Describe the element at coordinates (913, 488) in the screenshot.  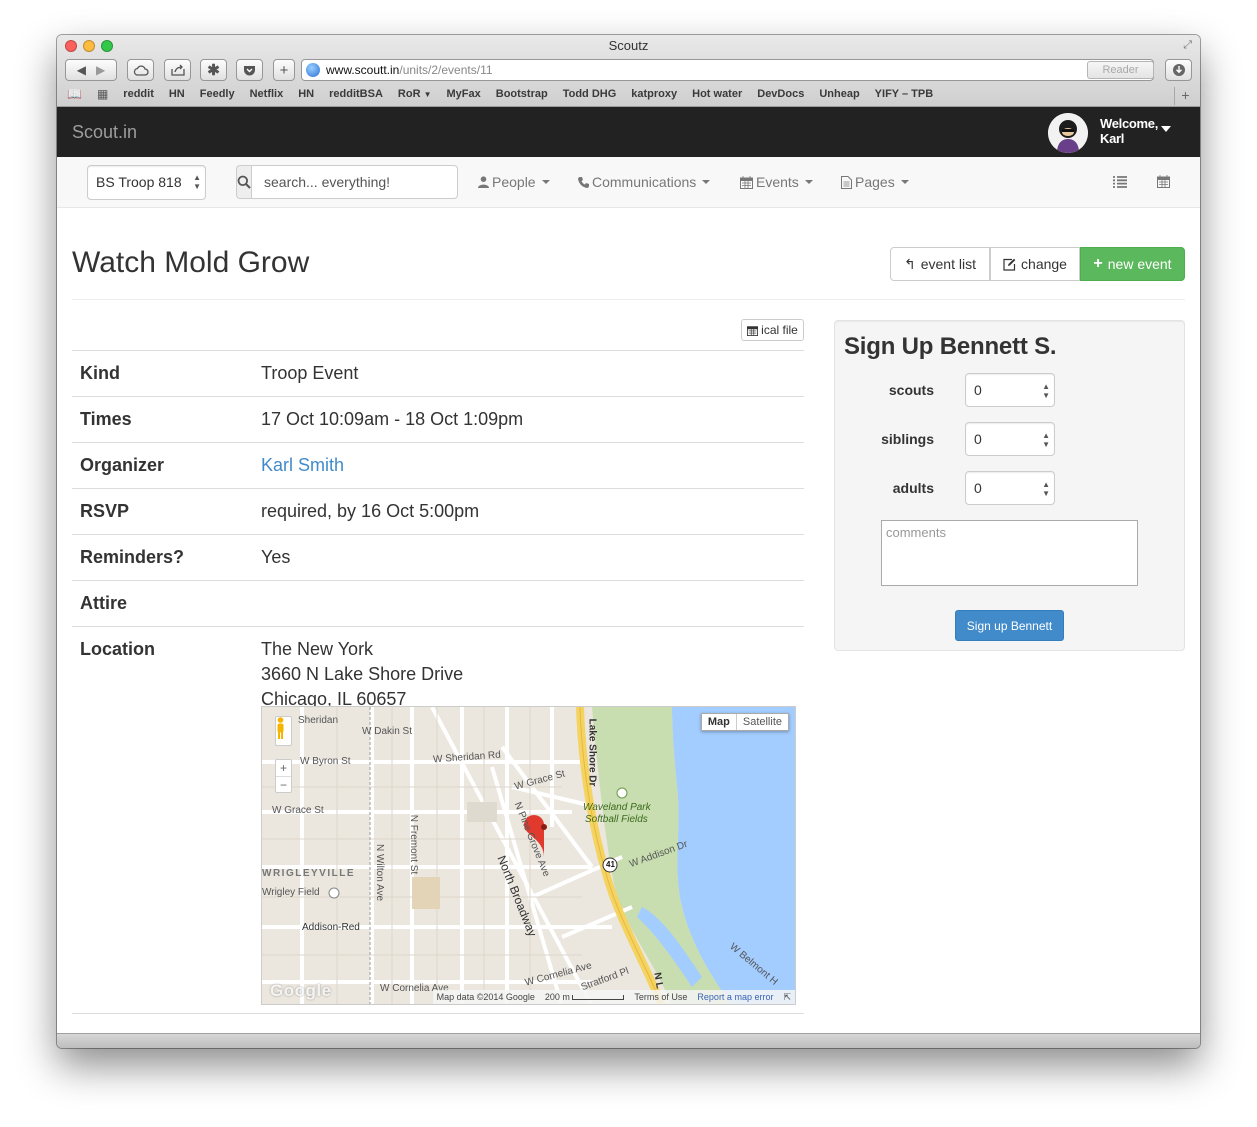
I see `adults-label: adults` at that location.